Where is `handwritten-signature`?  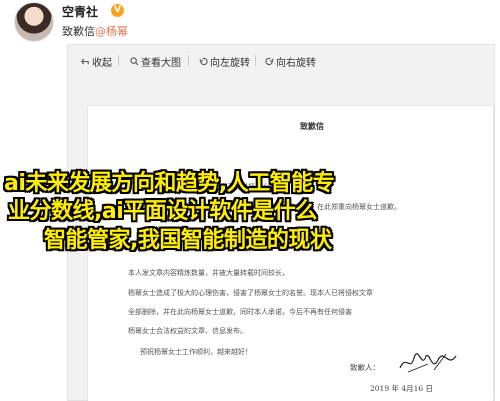 handwritten-signature is located at coordinates (428, 363).